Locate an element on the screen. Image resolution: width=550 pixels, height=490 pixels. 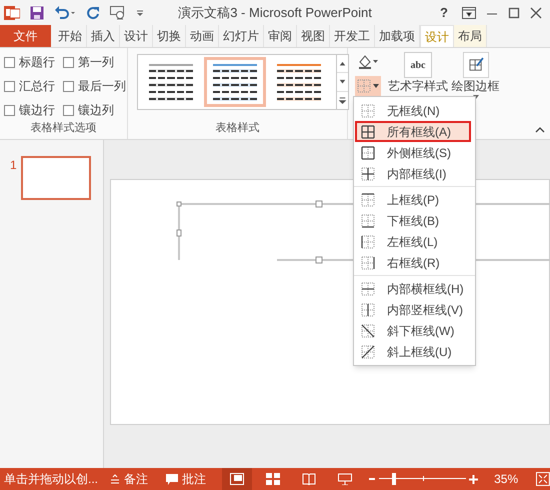
fit-slide-icon is located at coordinates (543, 479).